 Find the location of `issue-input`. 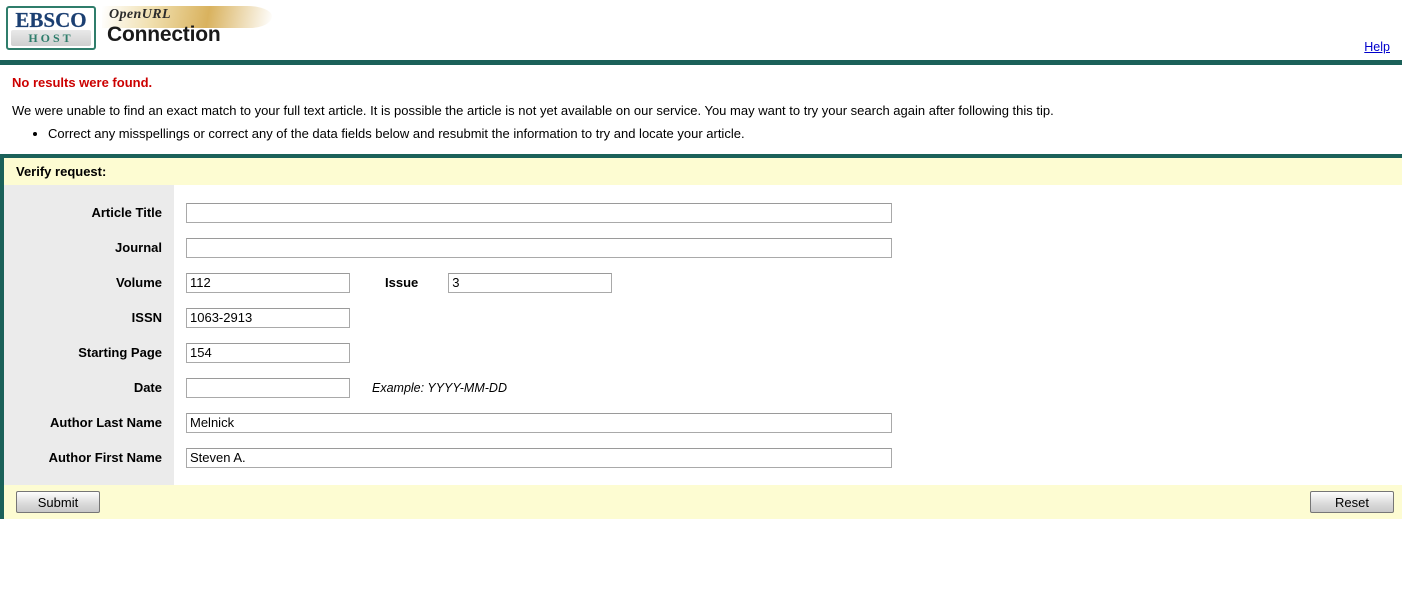

issue-input is located at coordinates (530, 282).